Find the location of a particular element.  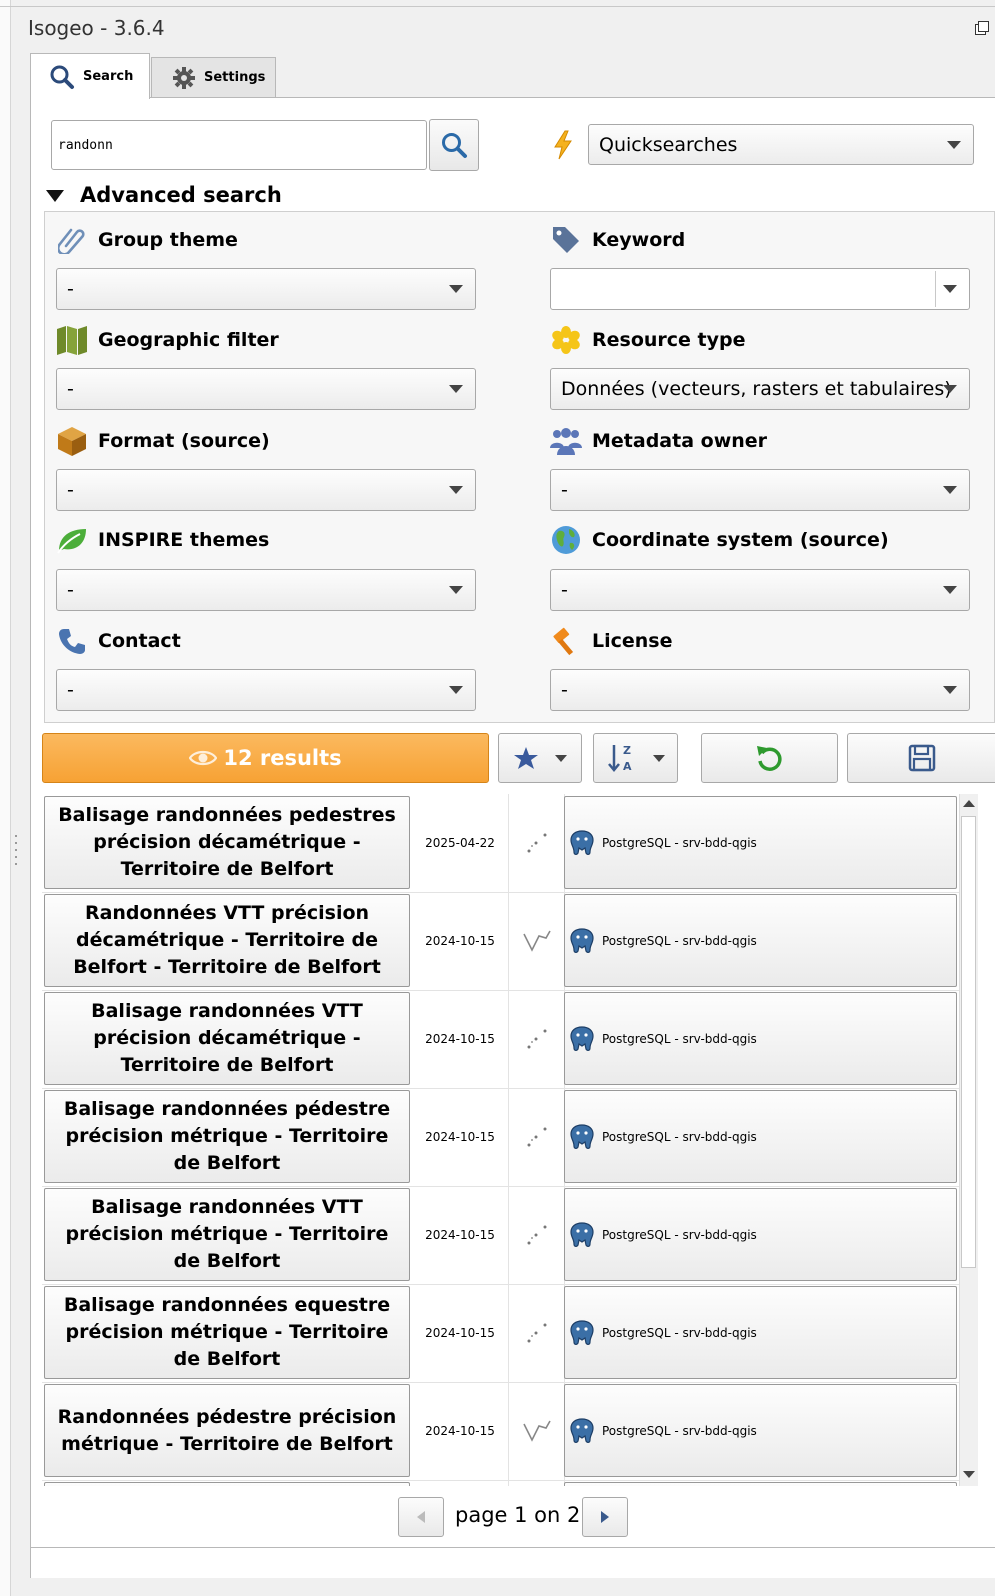

geographic-filter-select: - is located at coordinates (266, 389).